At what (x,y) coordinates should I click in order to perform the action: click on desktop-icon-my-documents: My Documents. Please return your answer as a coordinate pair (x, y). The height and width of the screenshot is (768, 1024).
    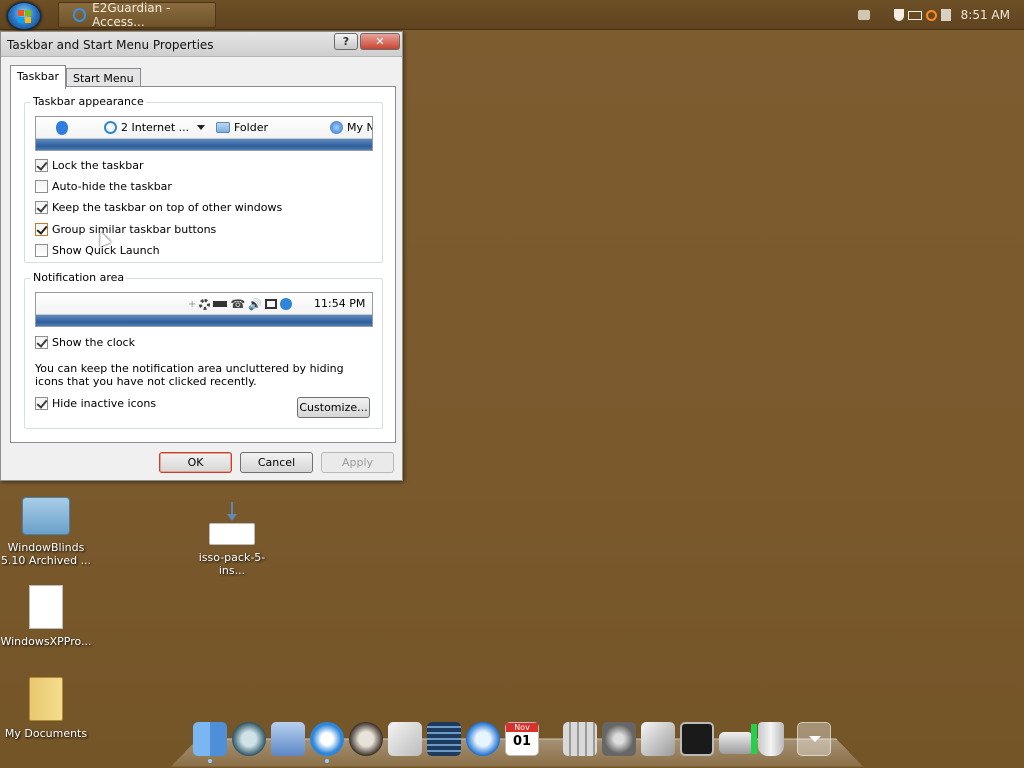
    Looking at the image, I should click on (46, 708).